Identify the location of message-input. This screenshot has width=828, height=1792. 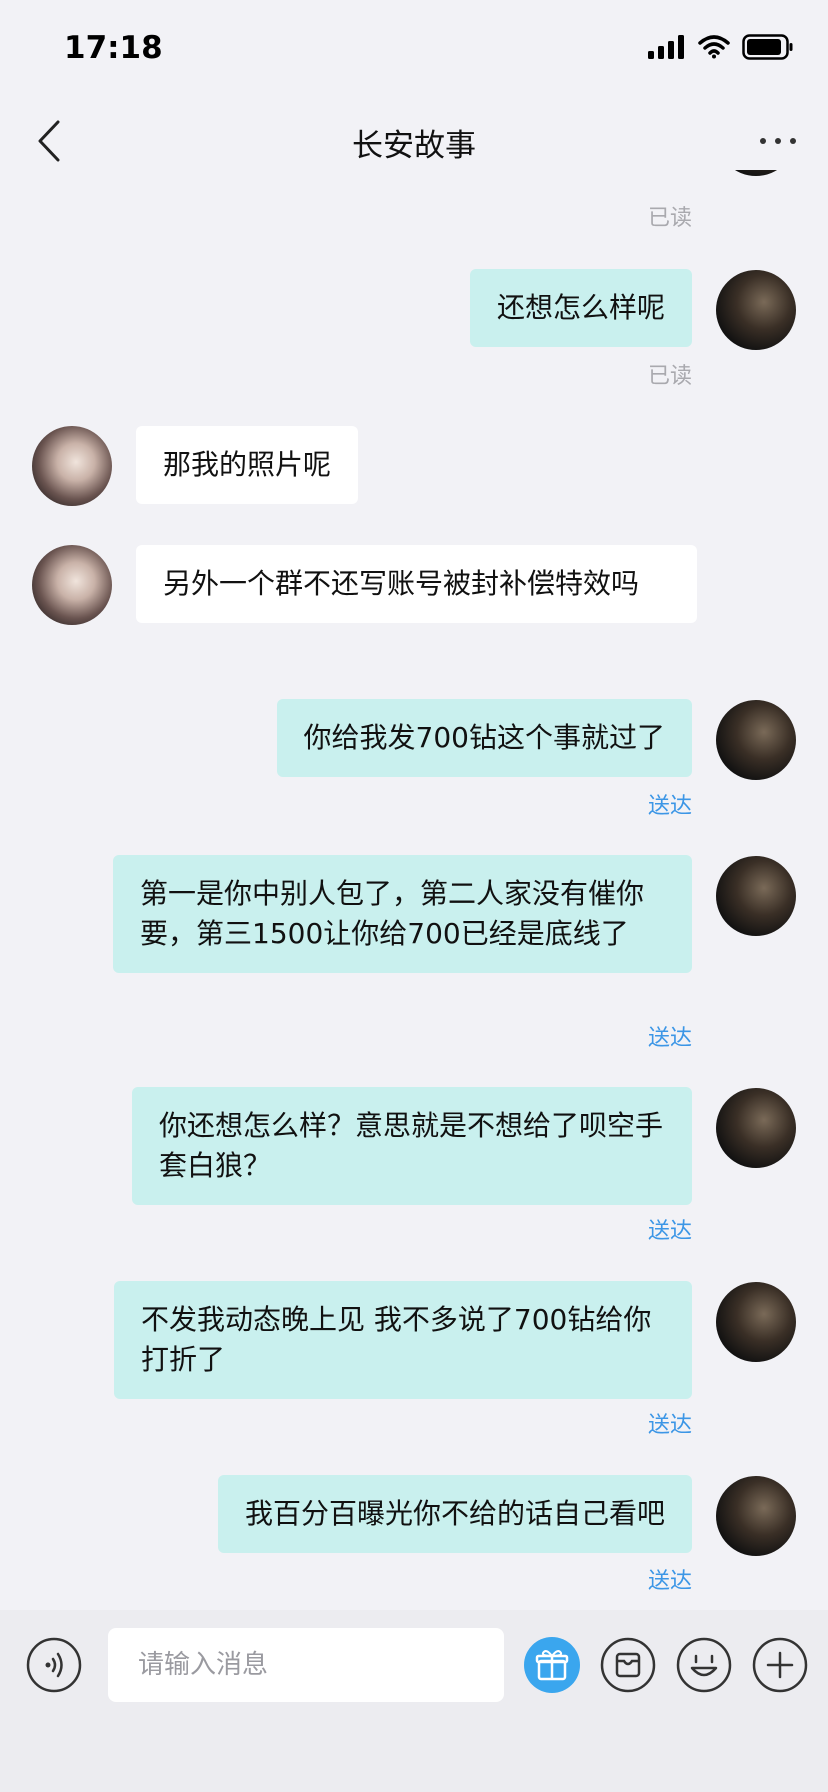
(306, 1665).